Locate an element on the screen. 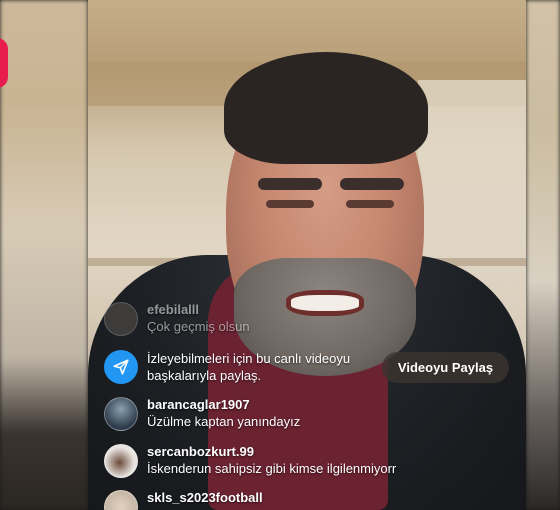  comment-username: barancaglar1907 is located at coordinates (223, 405).